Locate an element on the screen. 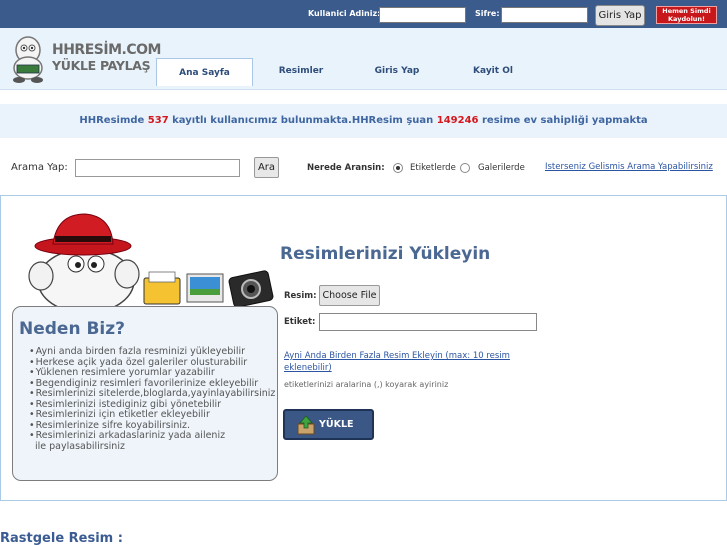 The image size is (727, 545). camera-icon is located at coordinates (251, 289).